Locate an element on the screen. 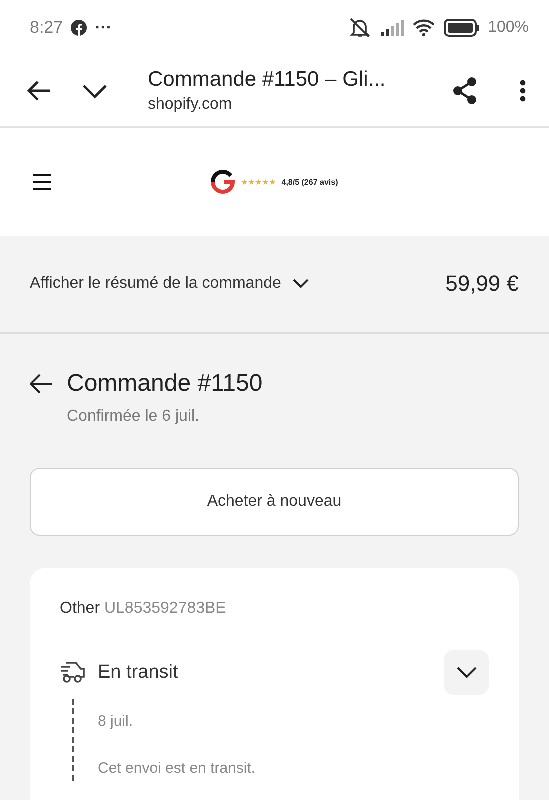 This screenshot has height=800, width=549. chevron-icon is located at coordinates (466, 672).